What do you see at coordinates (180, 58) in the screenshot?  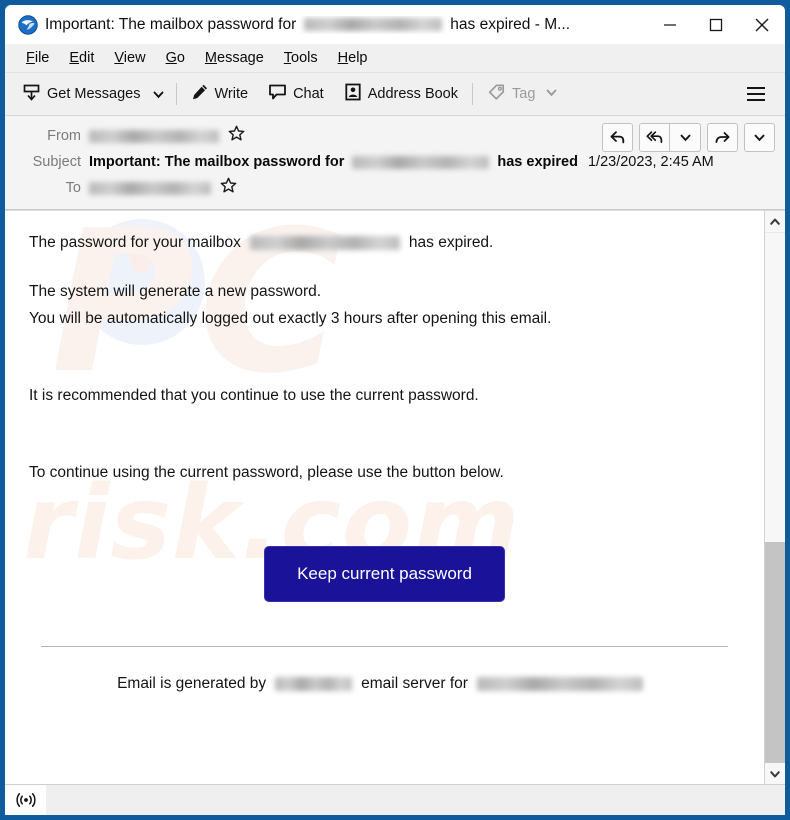 I see `menu-rest: o` at bounding box center [180, 58].